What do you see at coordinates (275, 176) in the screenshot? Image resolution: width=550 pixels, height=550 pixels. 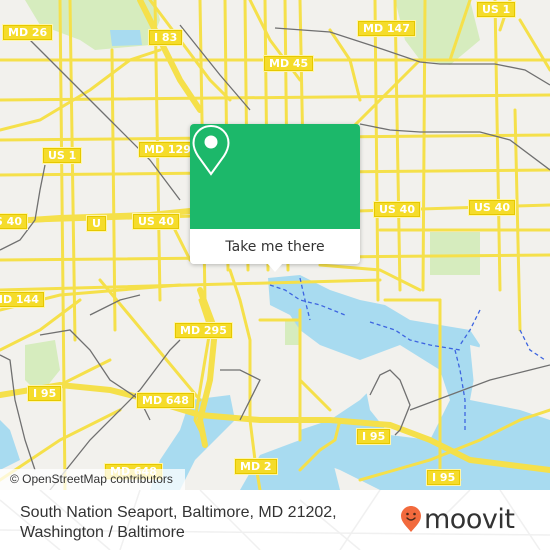 I see `popup-header` at bounding box center [275, 176].